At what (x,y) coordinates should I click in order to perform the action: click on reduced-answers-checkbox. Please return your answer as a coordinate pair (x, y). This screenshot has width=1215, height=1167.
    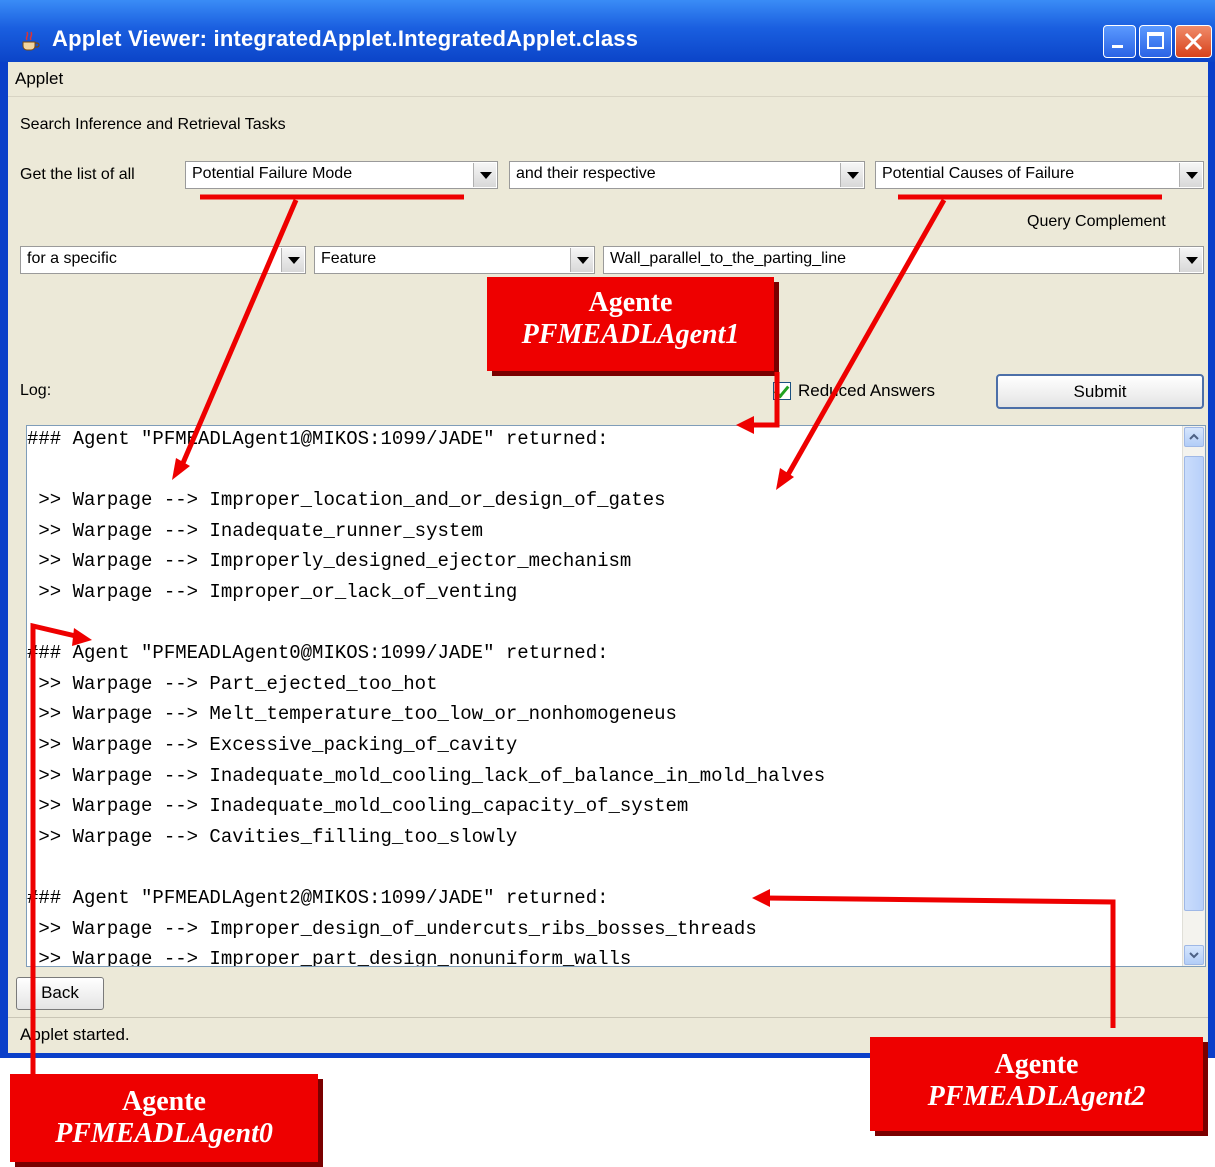
    Looking at the image, I should click on (782, 390).